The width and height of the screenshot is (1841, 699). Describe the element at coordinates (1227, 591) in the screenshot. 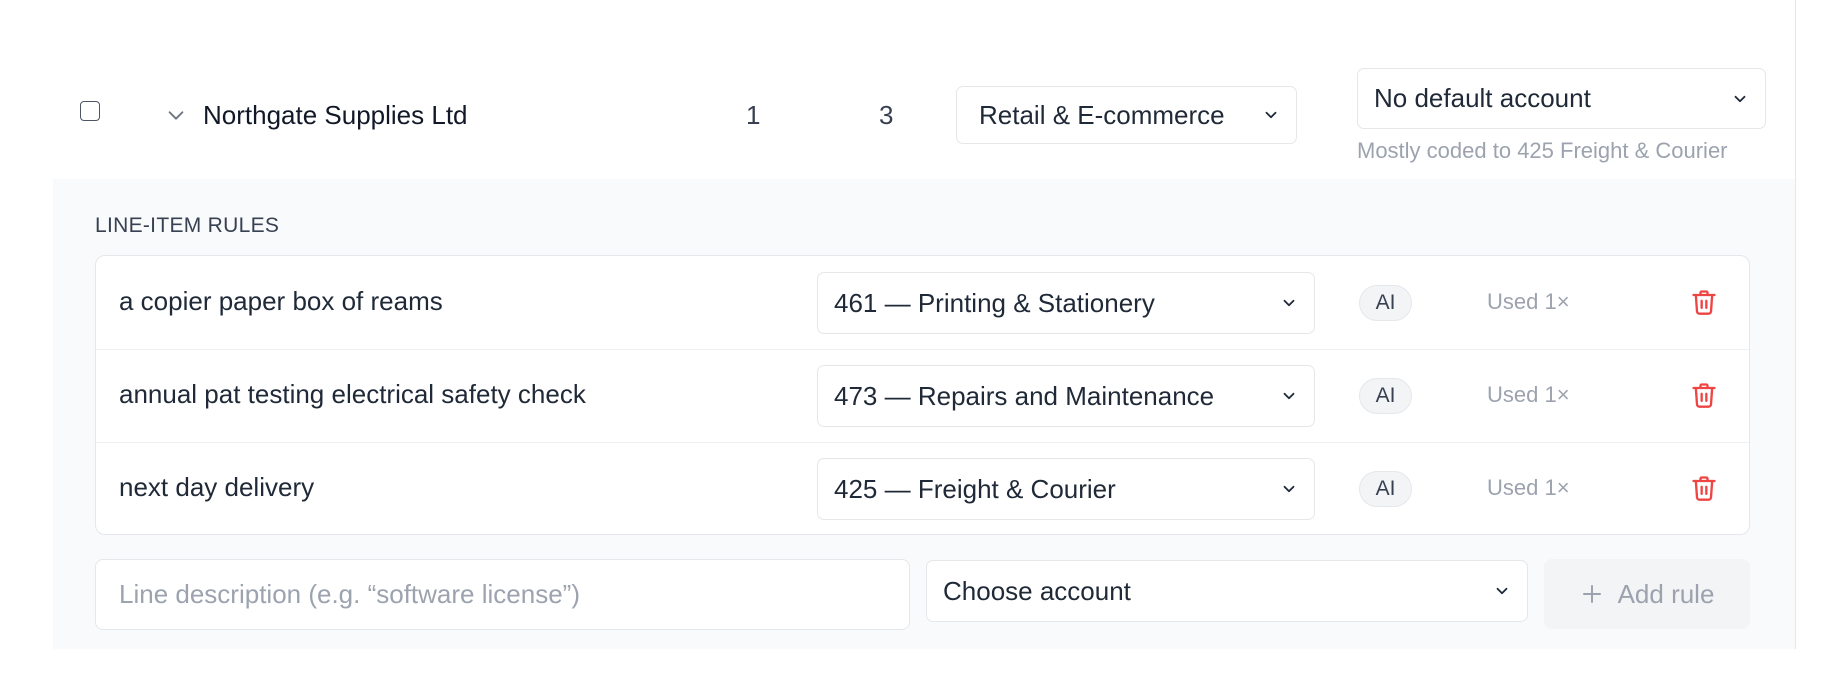

I see `choose-account-select: Choose account` at that location.